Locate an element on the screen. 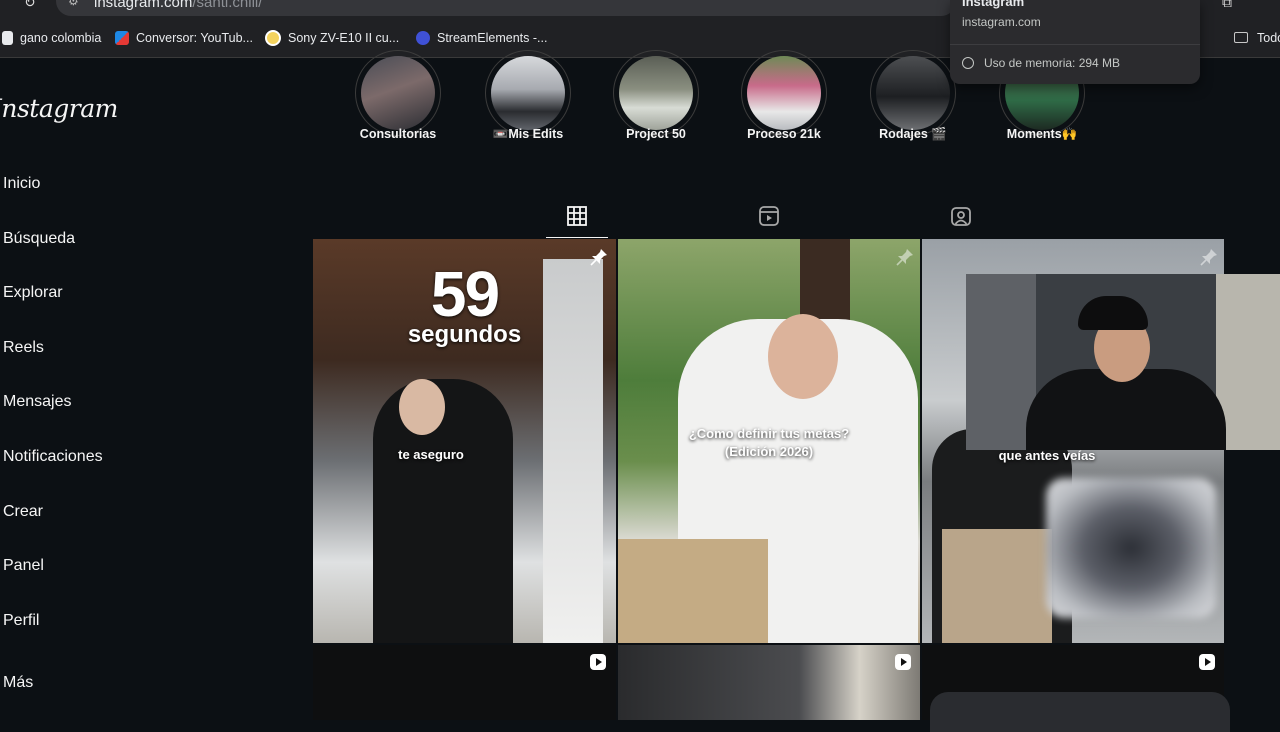  post-caption: ¿Como definir tus metas? (Edición 2026) is located at coordinates (769, 442).